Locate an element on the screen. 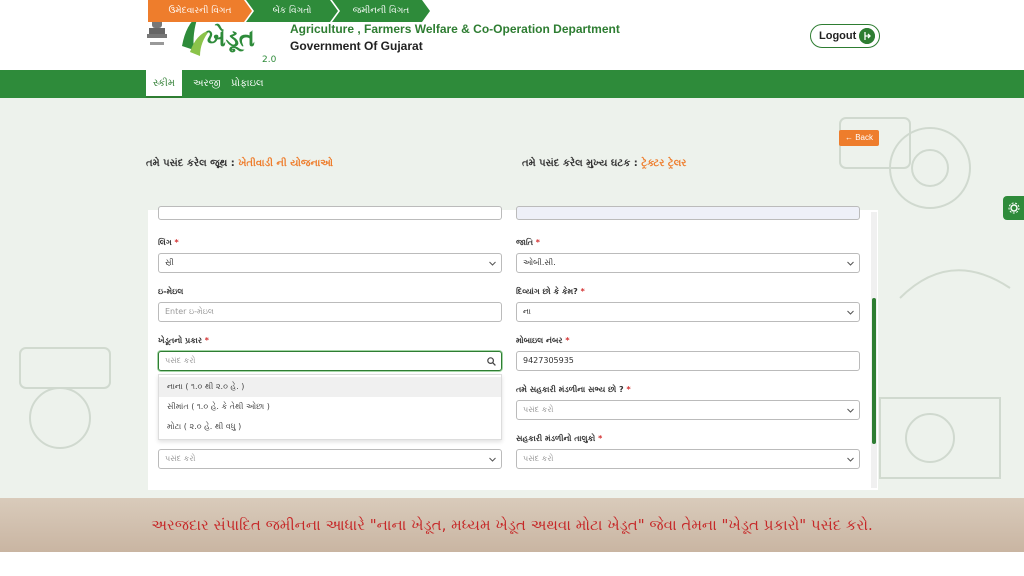 Image resolution: width=1024 pixels, height=576 pixels. email-field: Enter ઇ-મેઇલ is located at coordinates (330, 312).